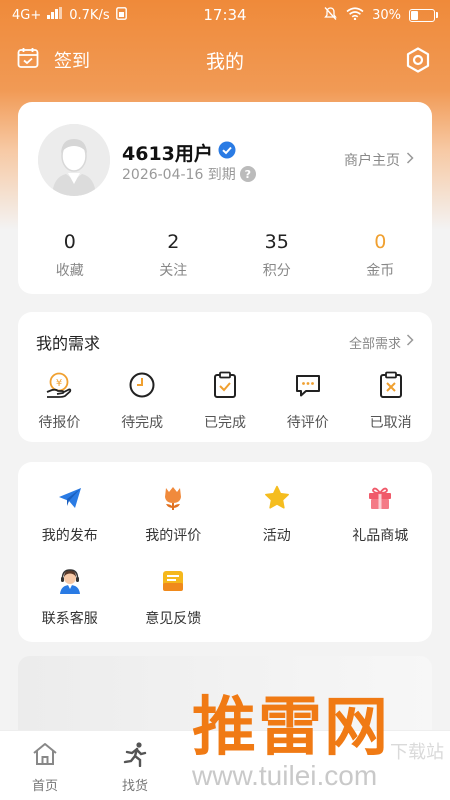 This screenshot has height=800, width=450. I want to click on stat-label: 关注, so click(173, 271).